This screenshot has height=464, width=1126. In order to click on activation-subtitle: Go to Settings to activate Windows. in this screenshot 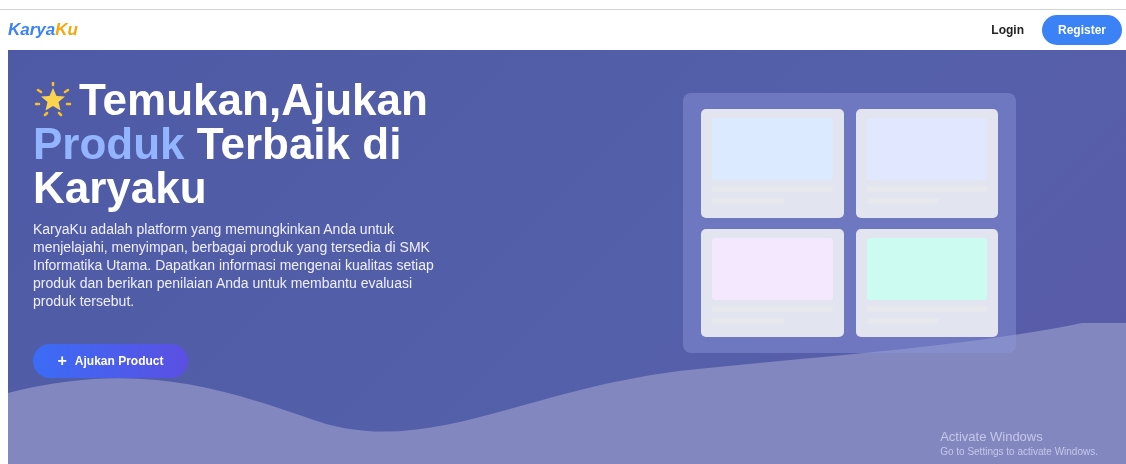, I will do `click(1019, 451)`.